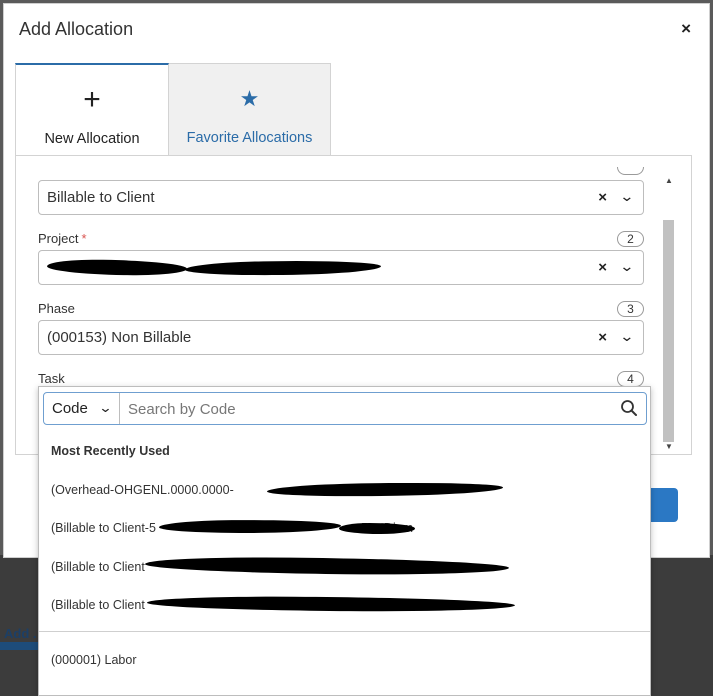 The width and height of the screenshot is (713, 696). What do you see at coordinates (20, 646) in the screenshot?
I see `background-accent-bar` at bounding box center [20, 646].